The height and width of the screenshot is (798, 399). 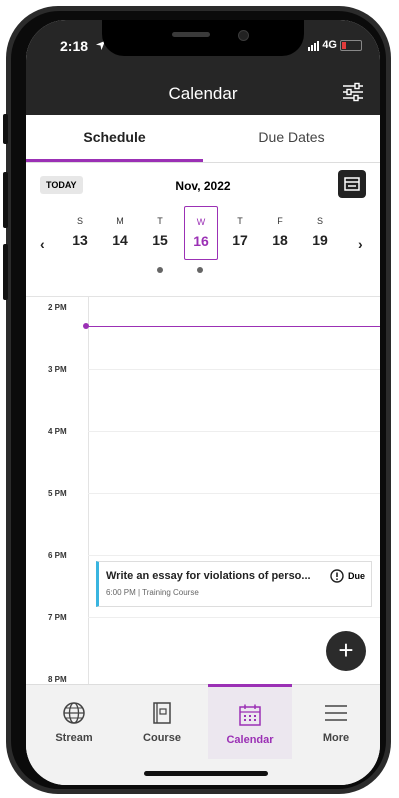 I want to click on day-19: S 19, so click(x=320, y=241).